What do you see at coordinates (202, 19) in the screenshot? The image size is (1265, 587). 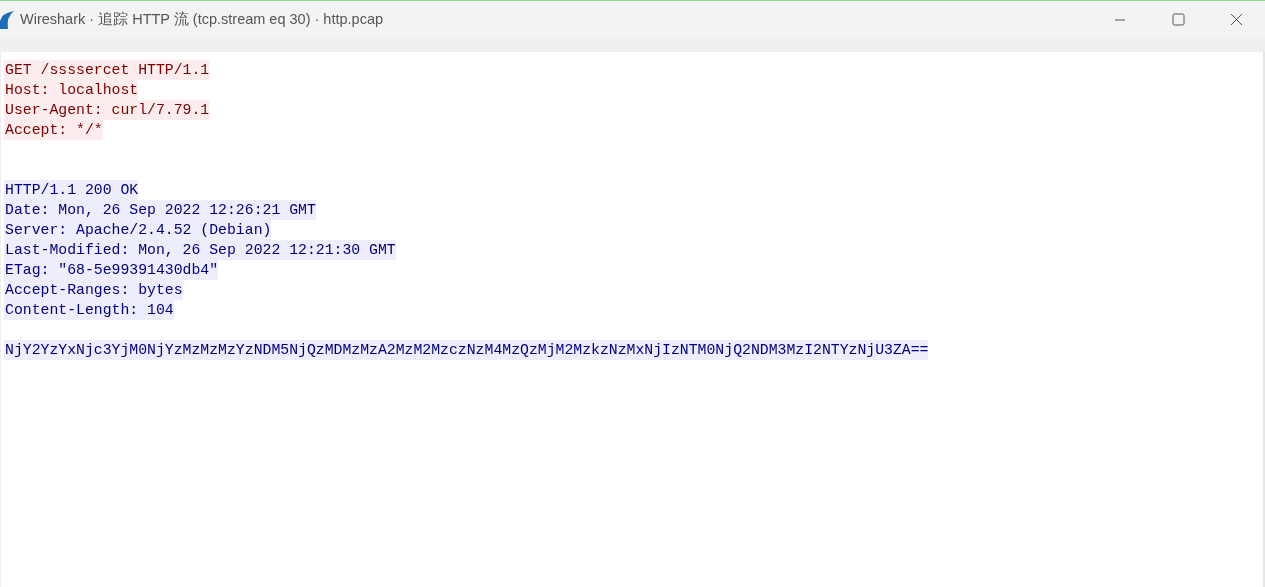 I see `window-title: Wireshark · 追踪 HTTP 流 (tcp.stream eq 30) · http.pcap` at bounding box center [202, 19].